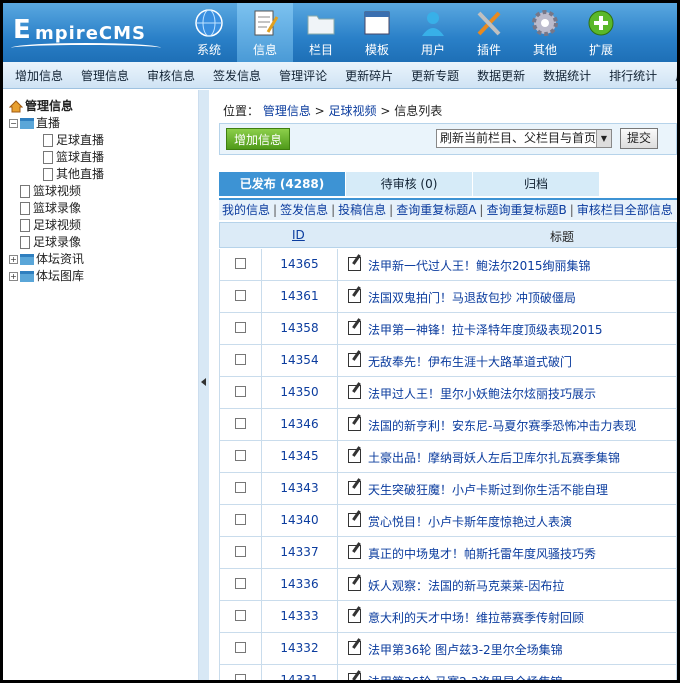 The width and height of the screenshot is (680, 683). Describe the element at coordinates (56, 140) in the screenshot. I see `tree-node: 足球直播` at that location.